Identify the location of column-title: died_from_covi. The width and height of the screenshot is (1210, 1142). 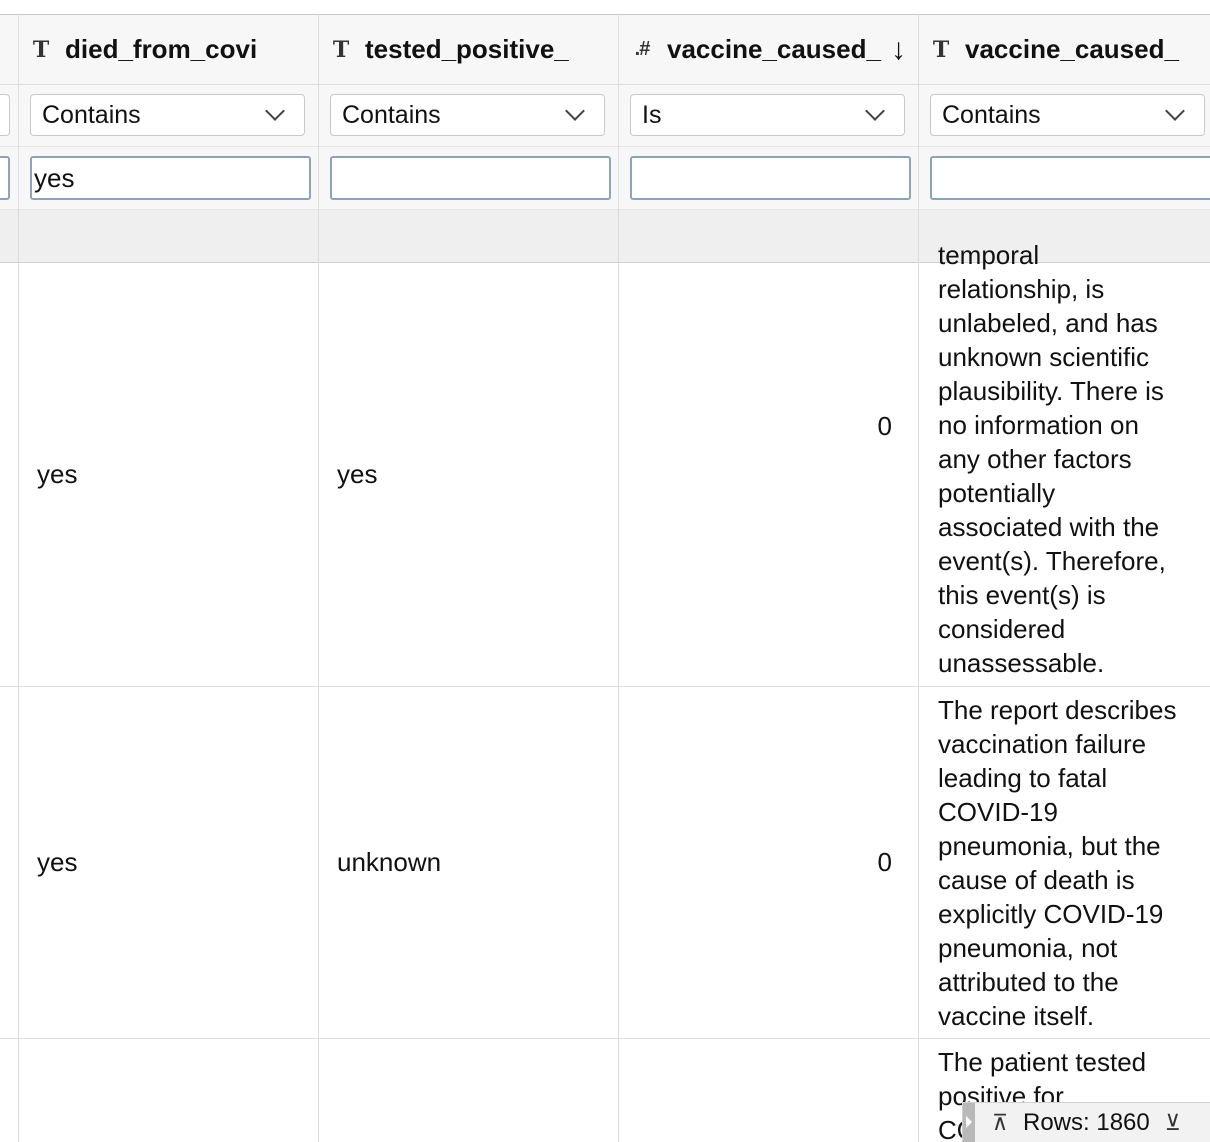
(161, 49).